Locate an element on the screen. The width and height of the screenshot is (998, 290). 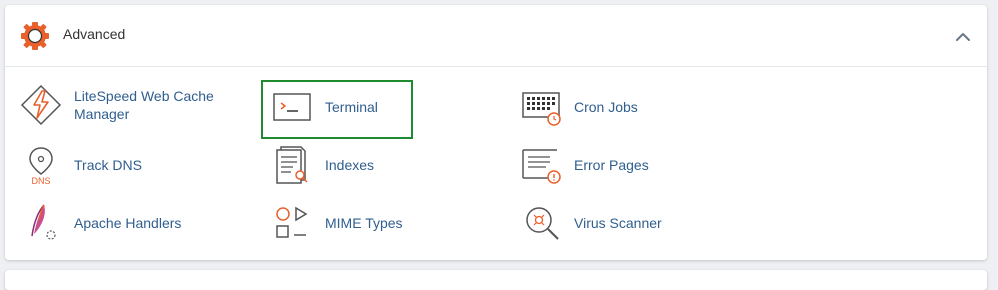
tool-litespeed-web-cache-manager: LiteSpeed Web Cache Manager is located at coordinates (117, 105).